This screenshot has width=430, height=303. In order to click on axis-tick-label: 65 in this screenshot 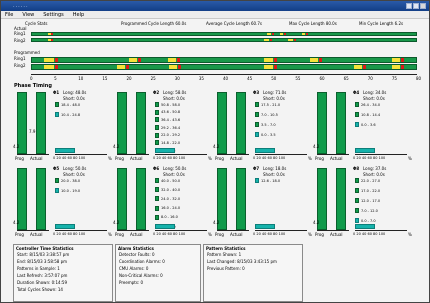, I will do `click(346, 78)`.